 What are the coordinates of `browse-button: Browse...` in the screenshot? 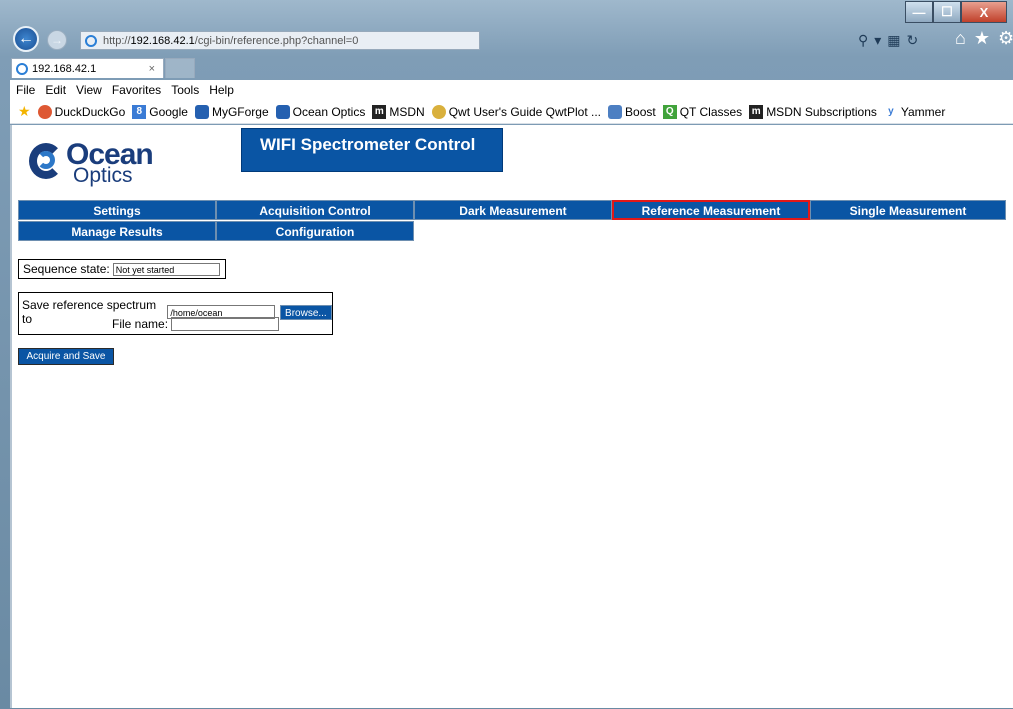 It's located at (305, 312).